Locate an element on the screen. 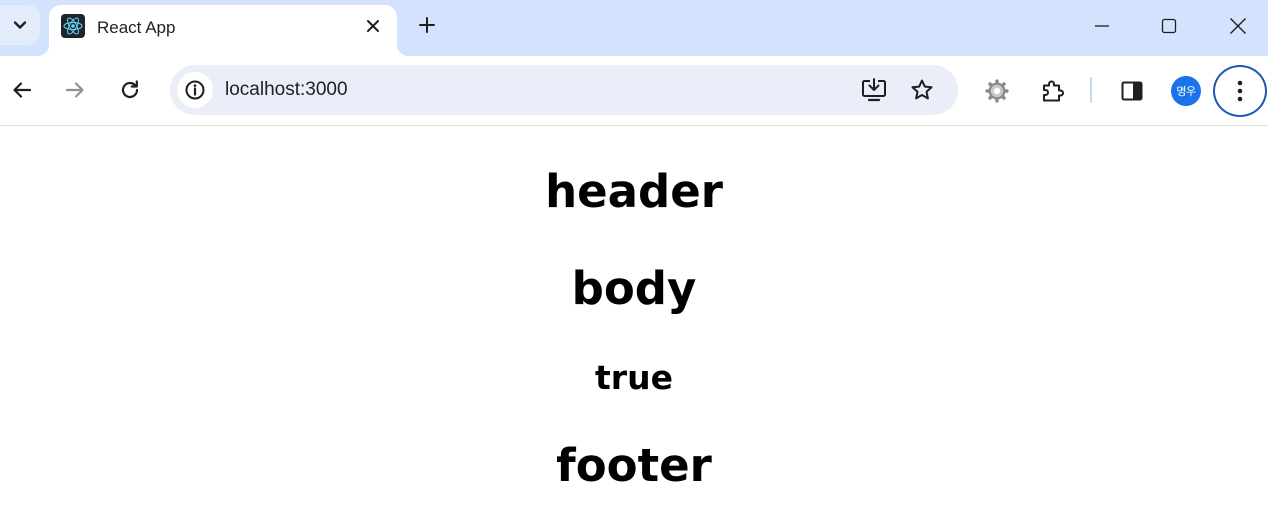  arrow-right-icon is located at coordinates (74, 90).